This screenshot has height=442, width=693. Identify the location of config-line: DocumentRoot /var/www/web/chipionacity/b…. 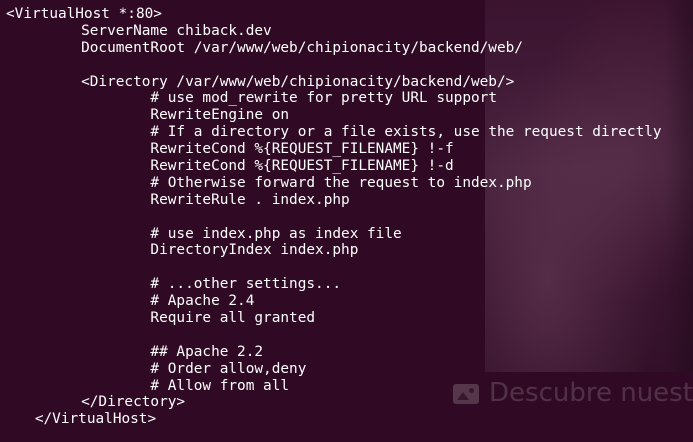
(302, 47).